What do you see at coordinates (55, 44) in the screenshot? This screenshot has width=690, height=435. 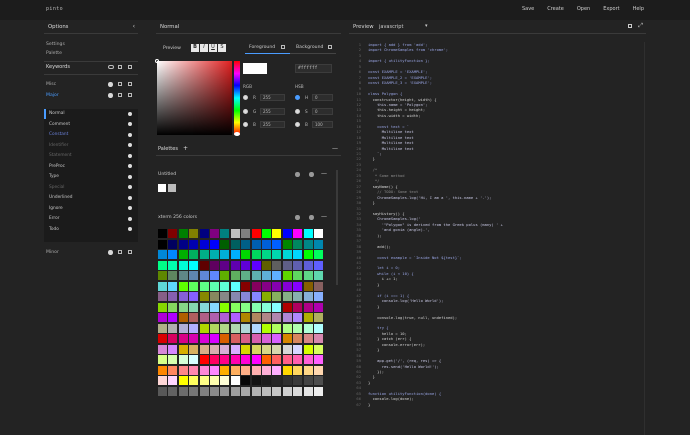 I see `settings-link: Settings` at bounding box center [55, 44].